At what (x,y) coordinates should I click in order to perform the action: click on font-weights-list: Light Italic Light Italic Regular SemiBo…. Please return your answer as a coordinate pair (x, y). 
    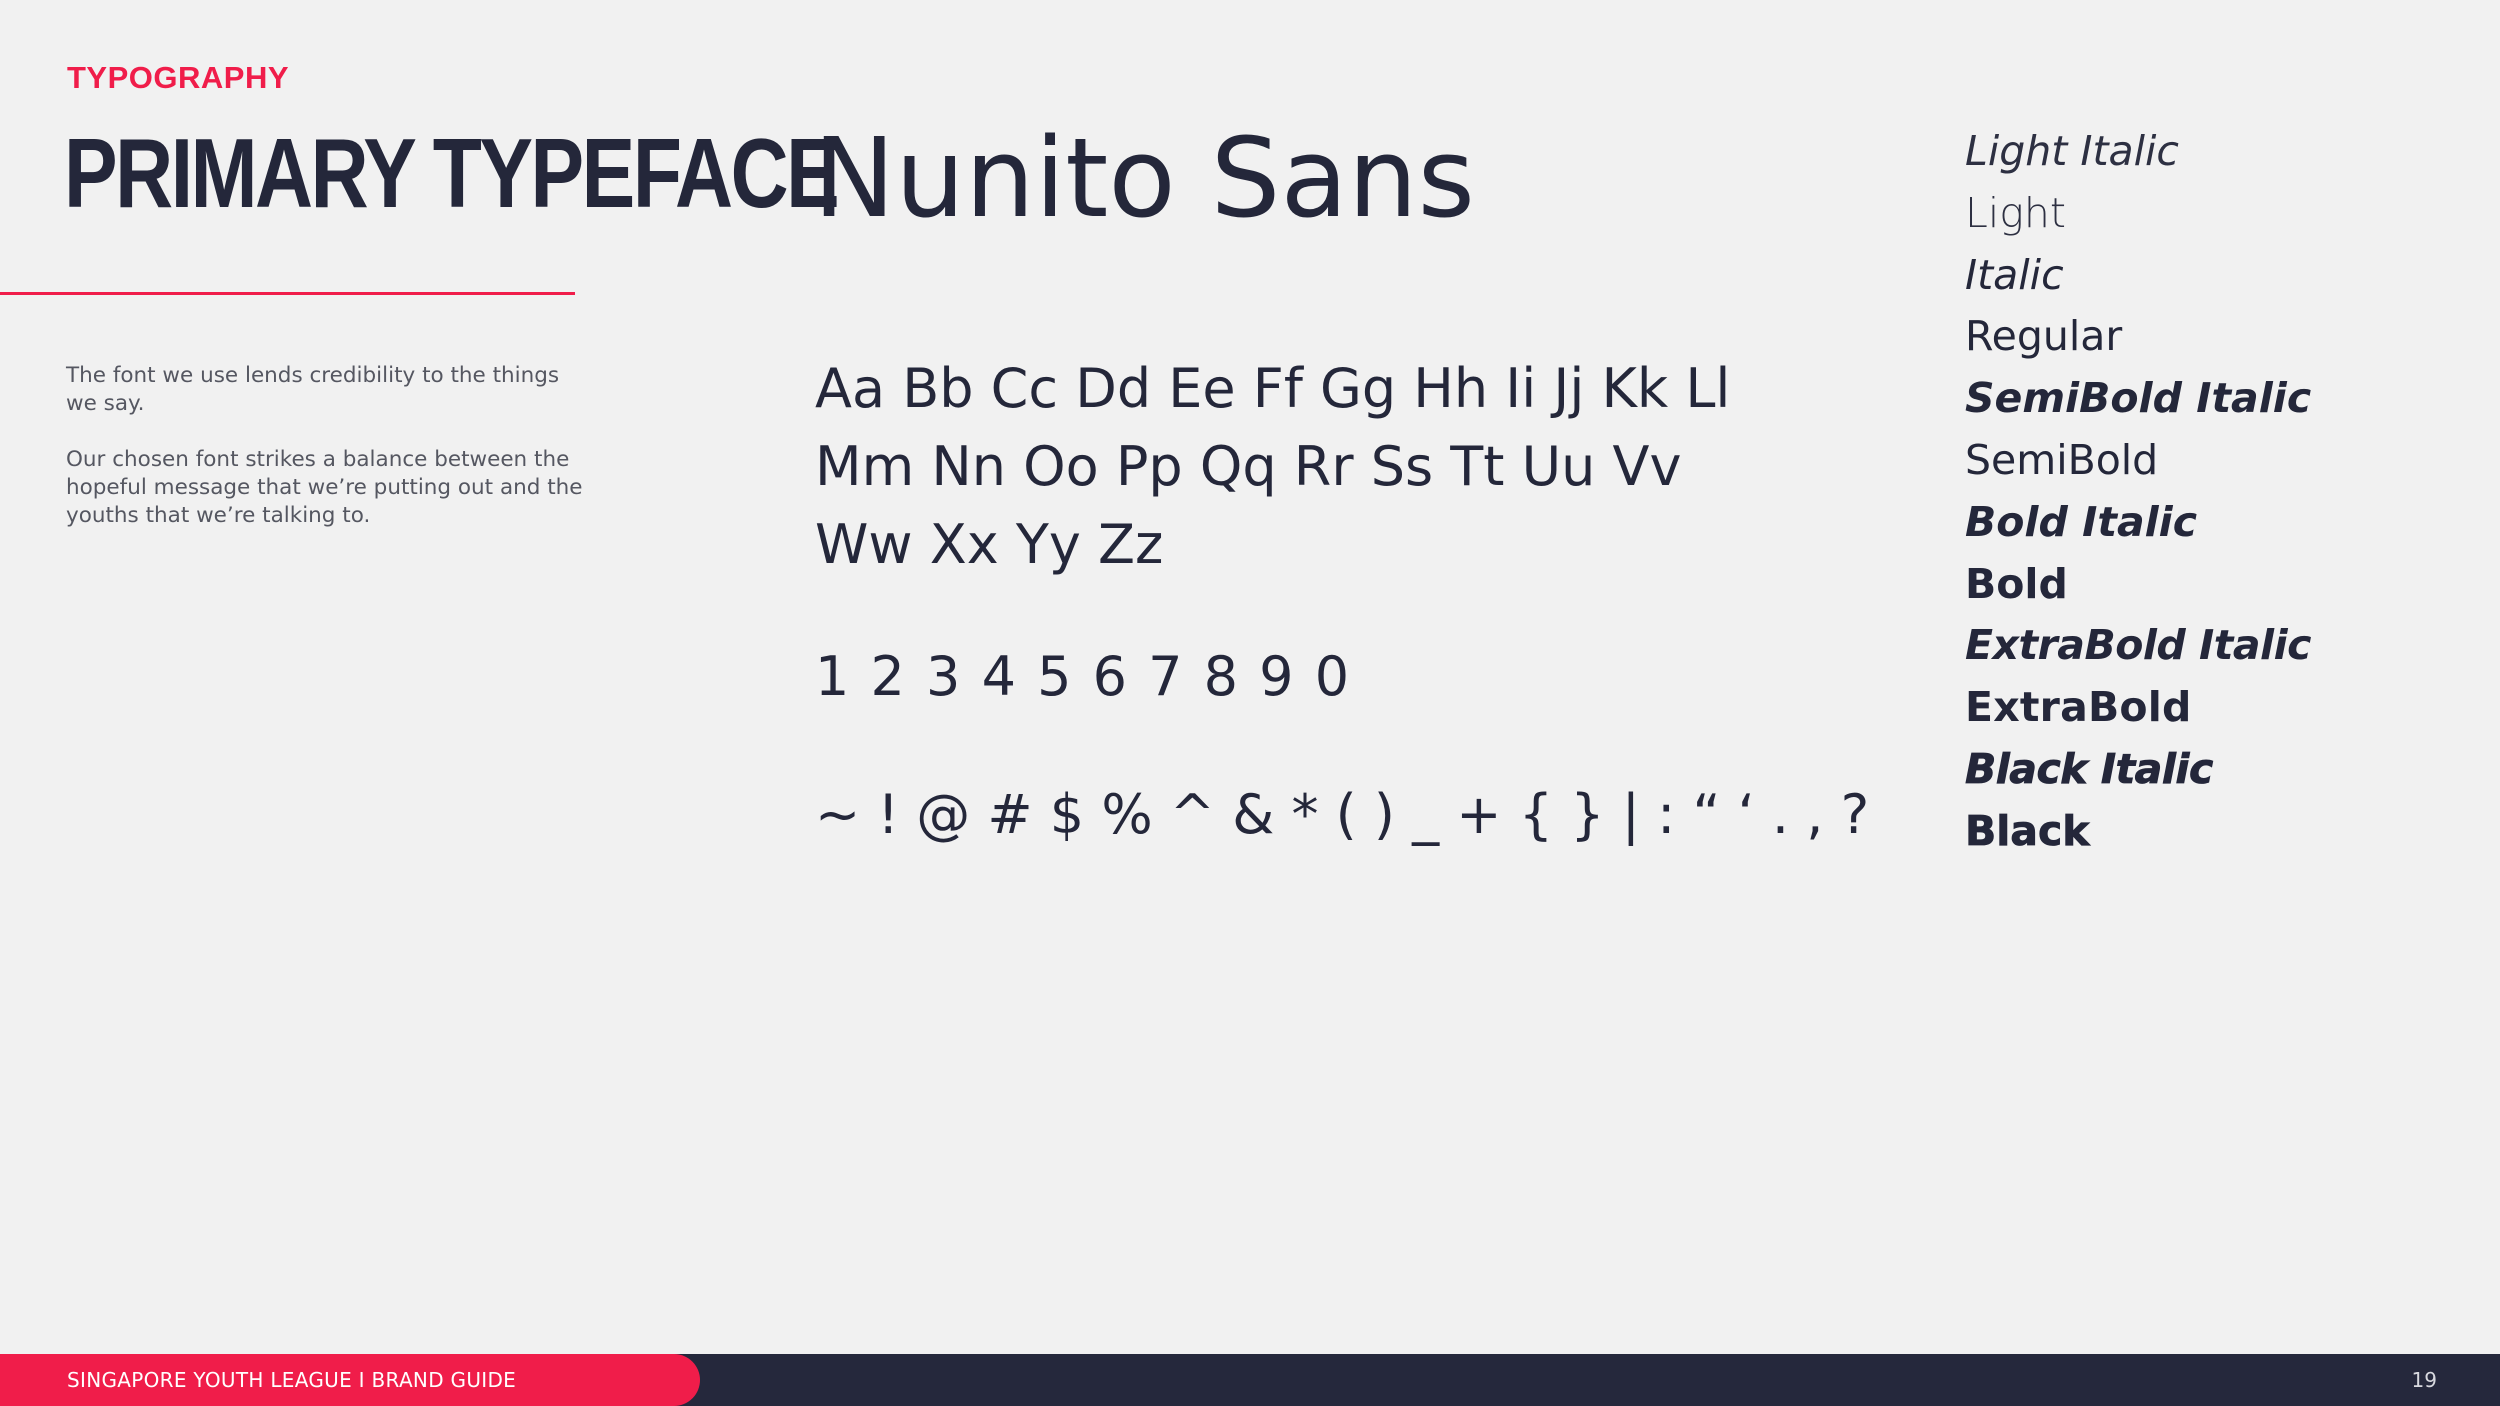
    Looking at the image, I should click on (2138, 492).